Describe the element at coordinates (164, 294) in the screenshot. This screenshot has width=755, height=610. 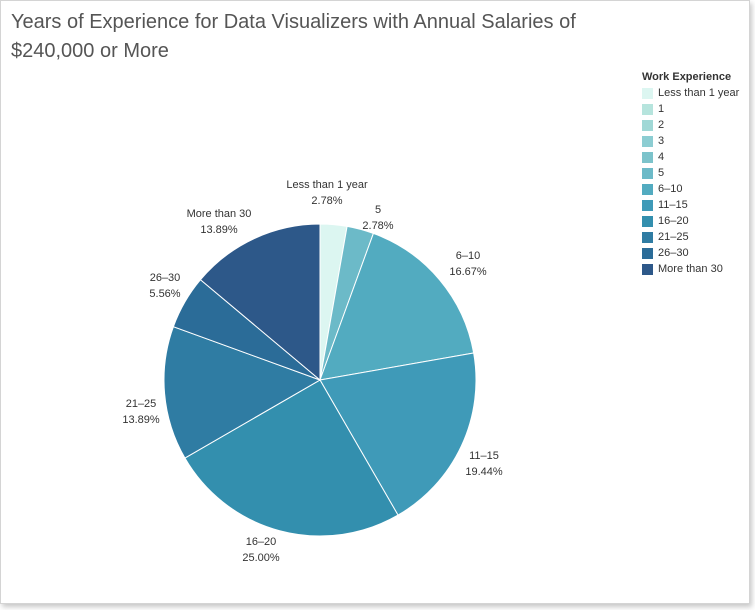
I see `slice-percent-label: 5.56%` at that location.